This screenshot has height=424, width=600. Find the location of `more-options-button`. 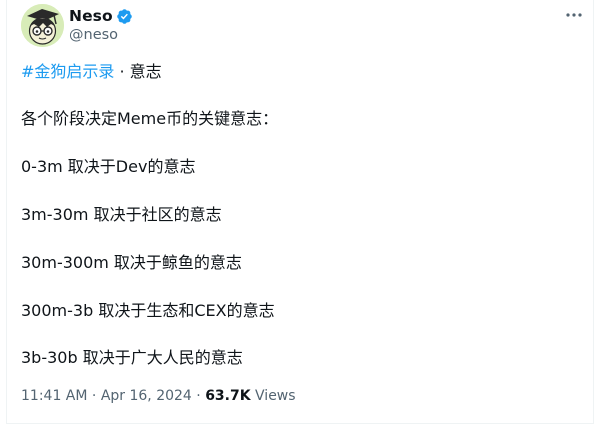

more-options-button is located at coordinates (574, 15).